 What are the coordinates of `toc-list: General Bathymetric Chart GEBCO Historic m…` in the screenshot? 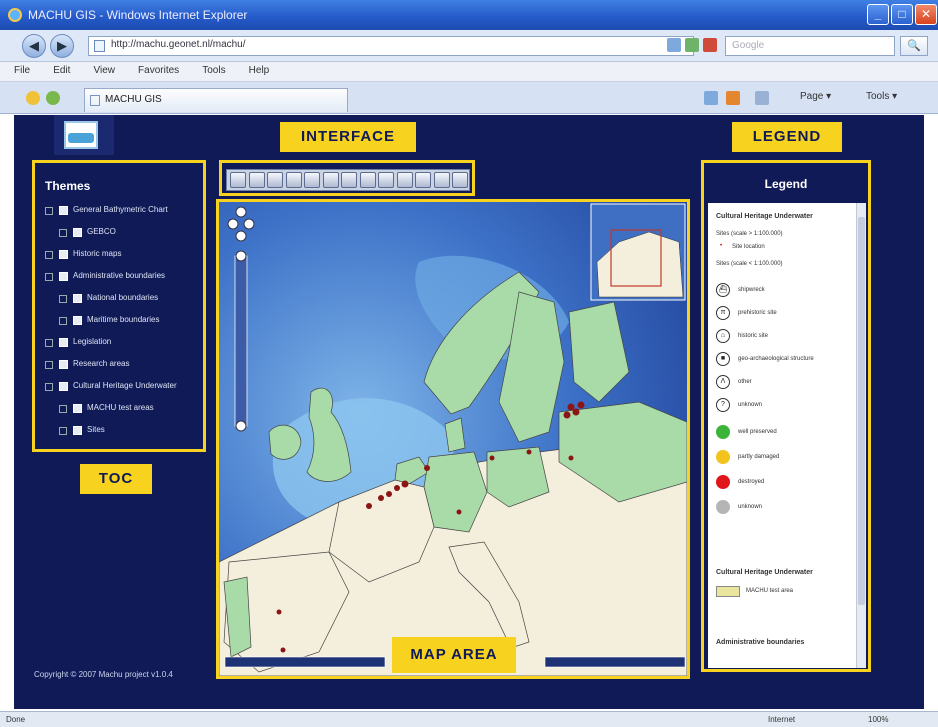 It's located at (119, 324).